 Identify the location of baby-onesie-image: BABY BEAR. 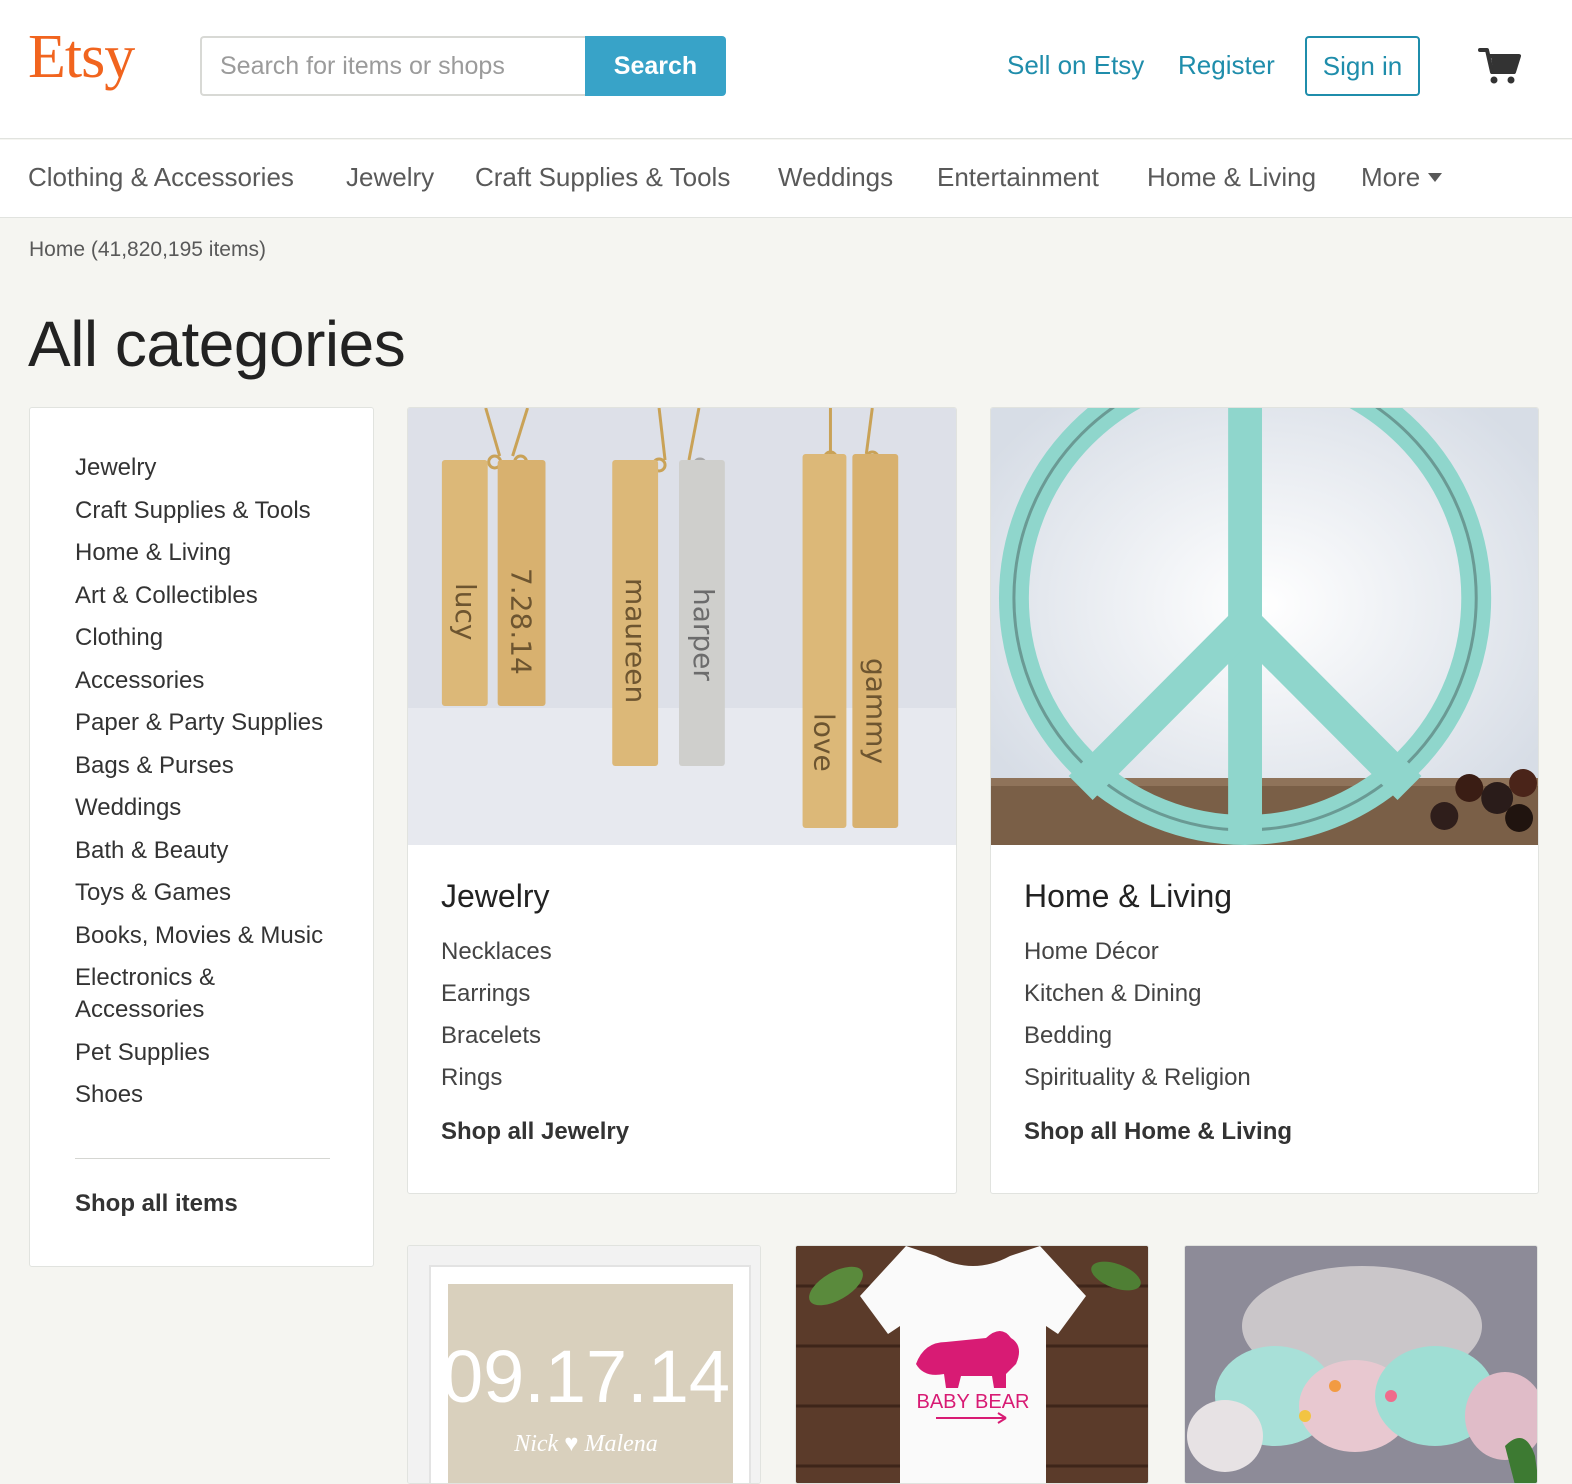
(972, 1364).